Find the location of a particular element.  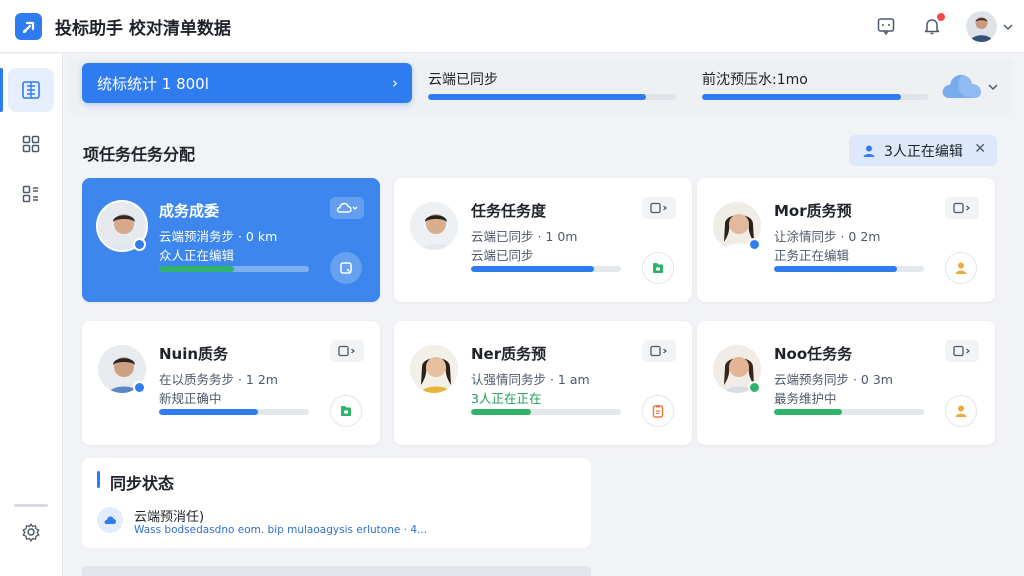

rail-item-apps is located at coordinates (31, 194).